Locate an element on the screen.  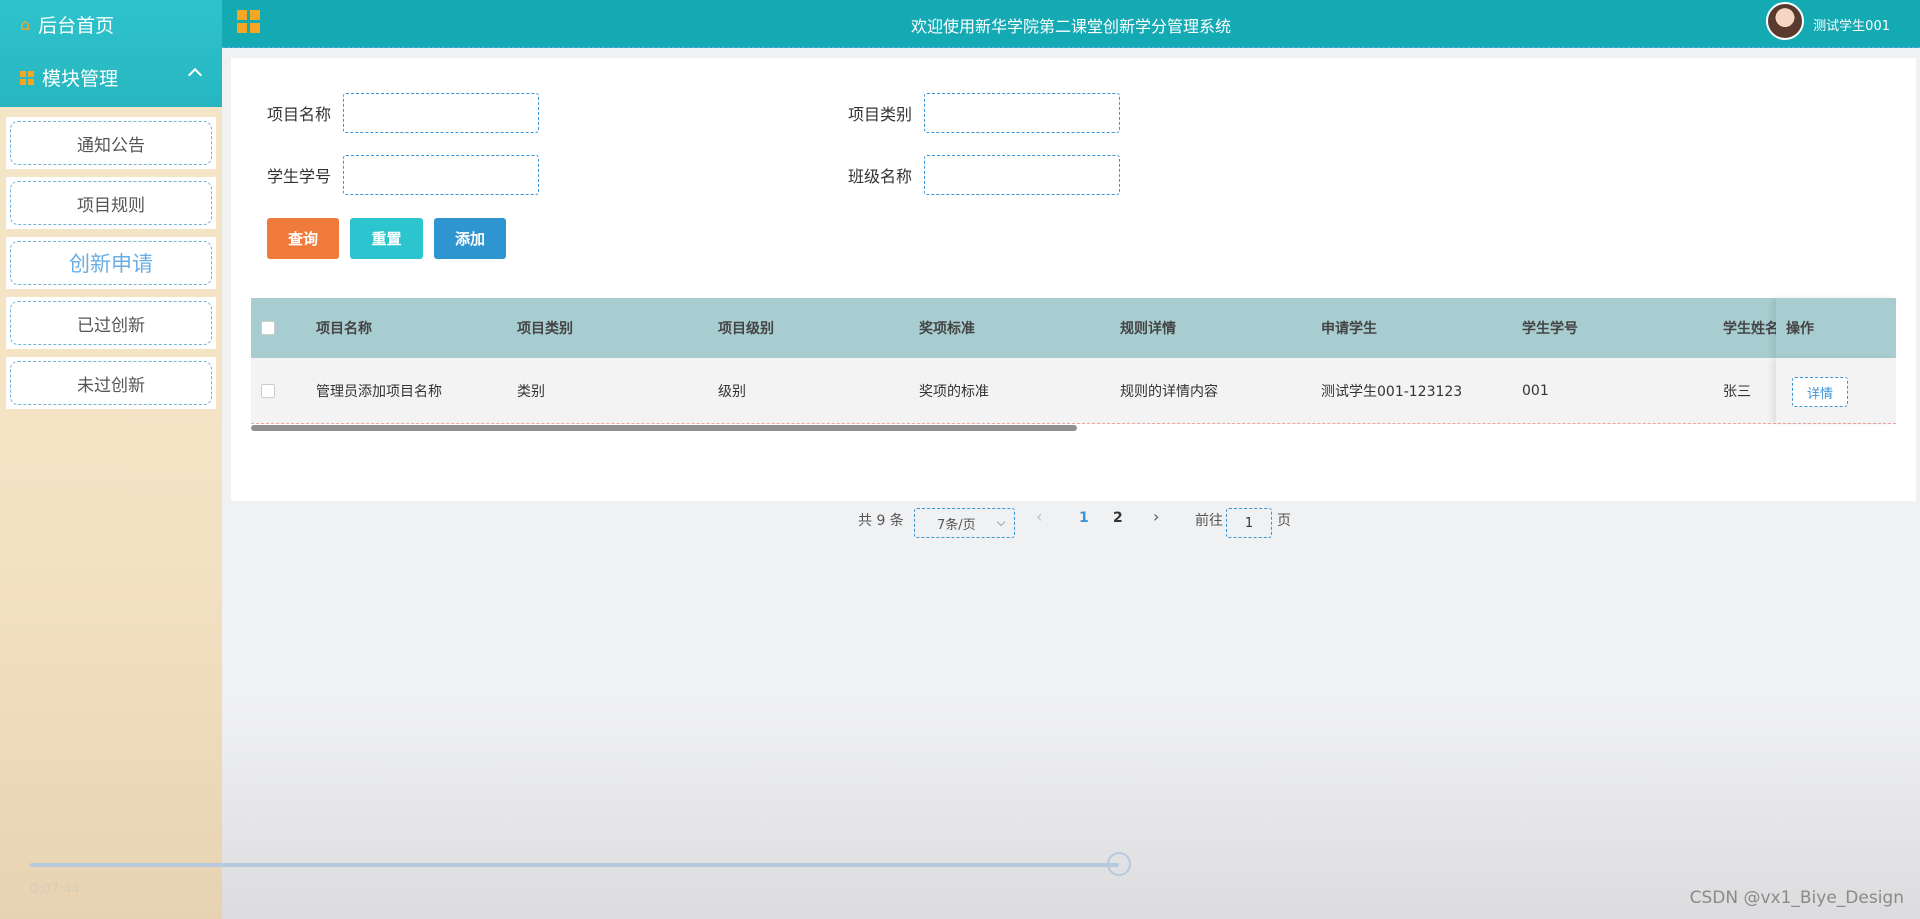
cell-student-name: 张三 is located at coordinates (1737, 391).